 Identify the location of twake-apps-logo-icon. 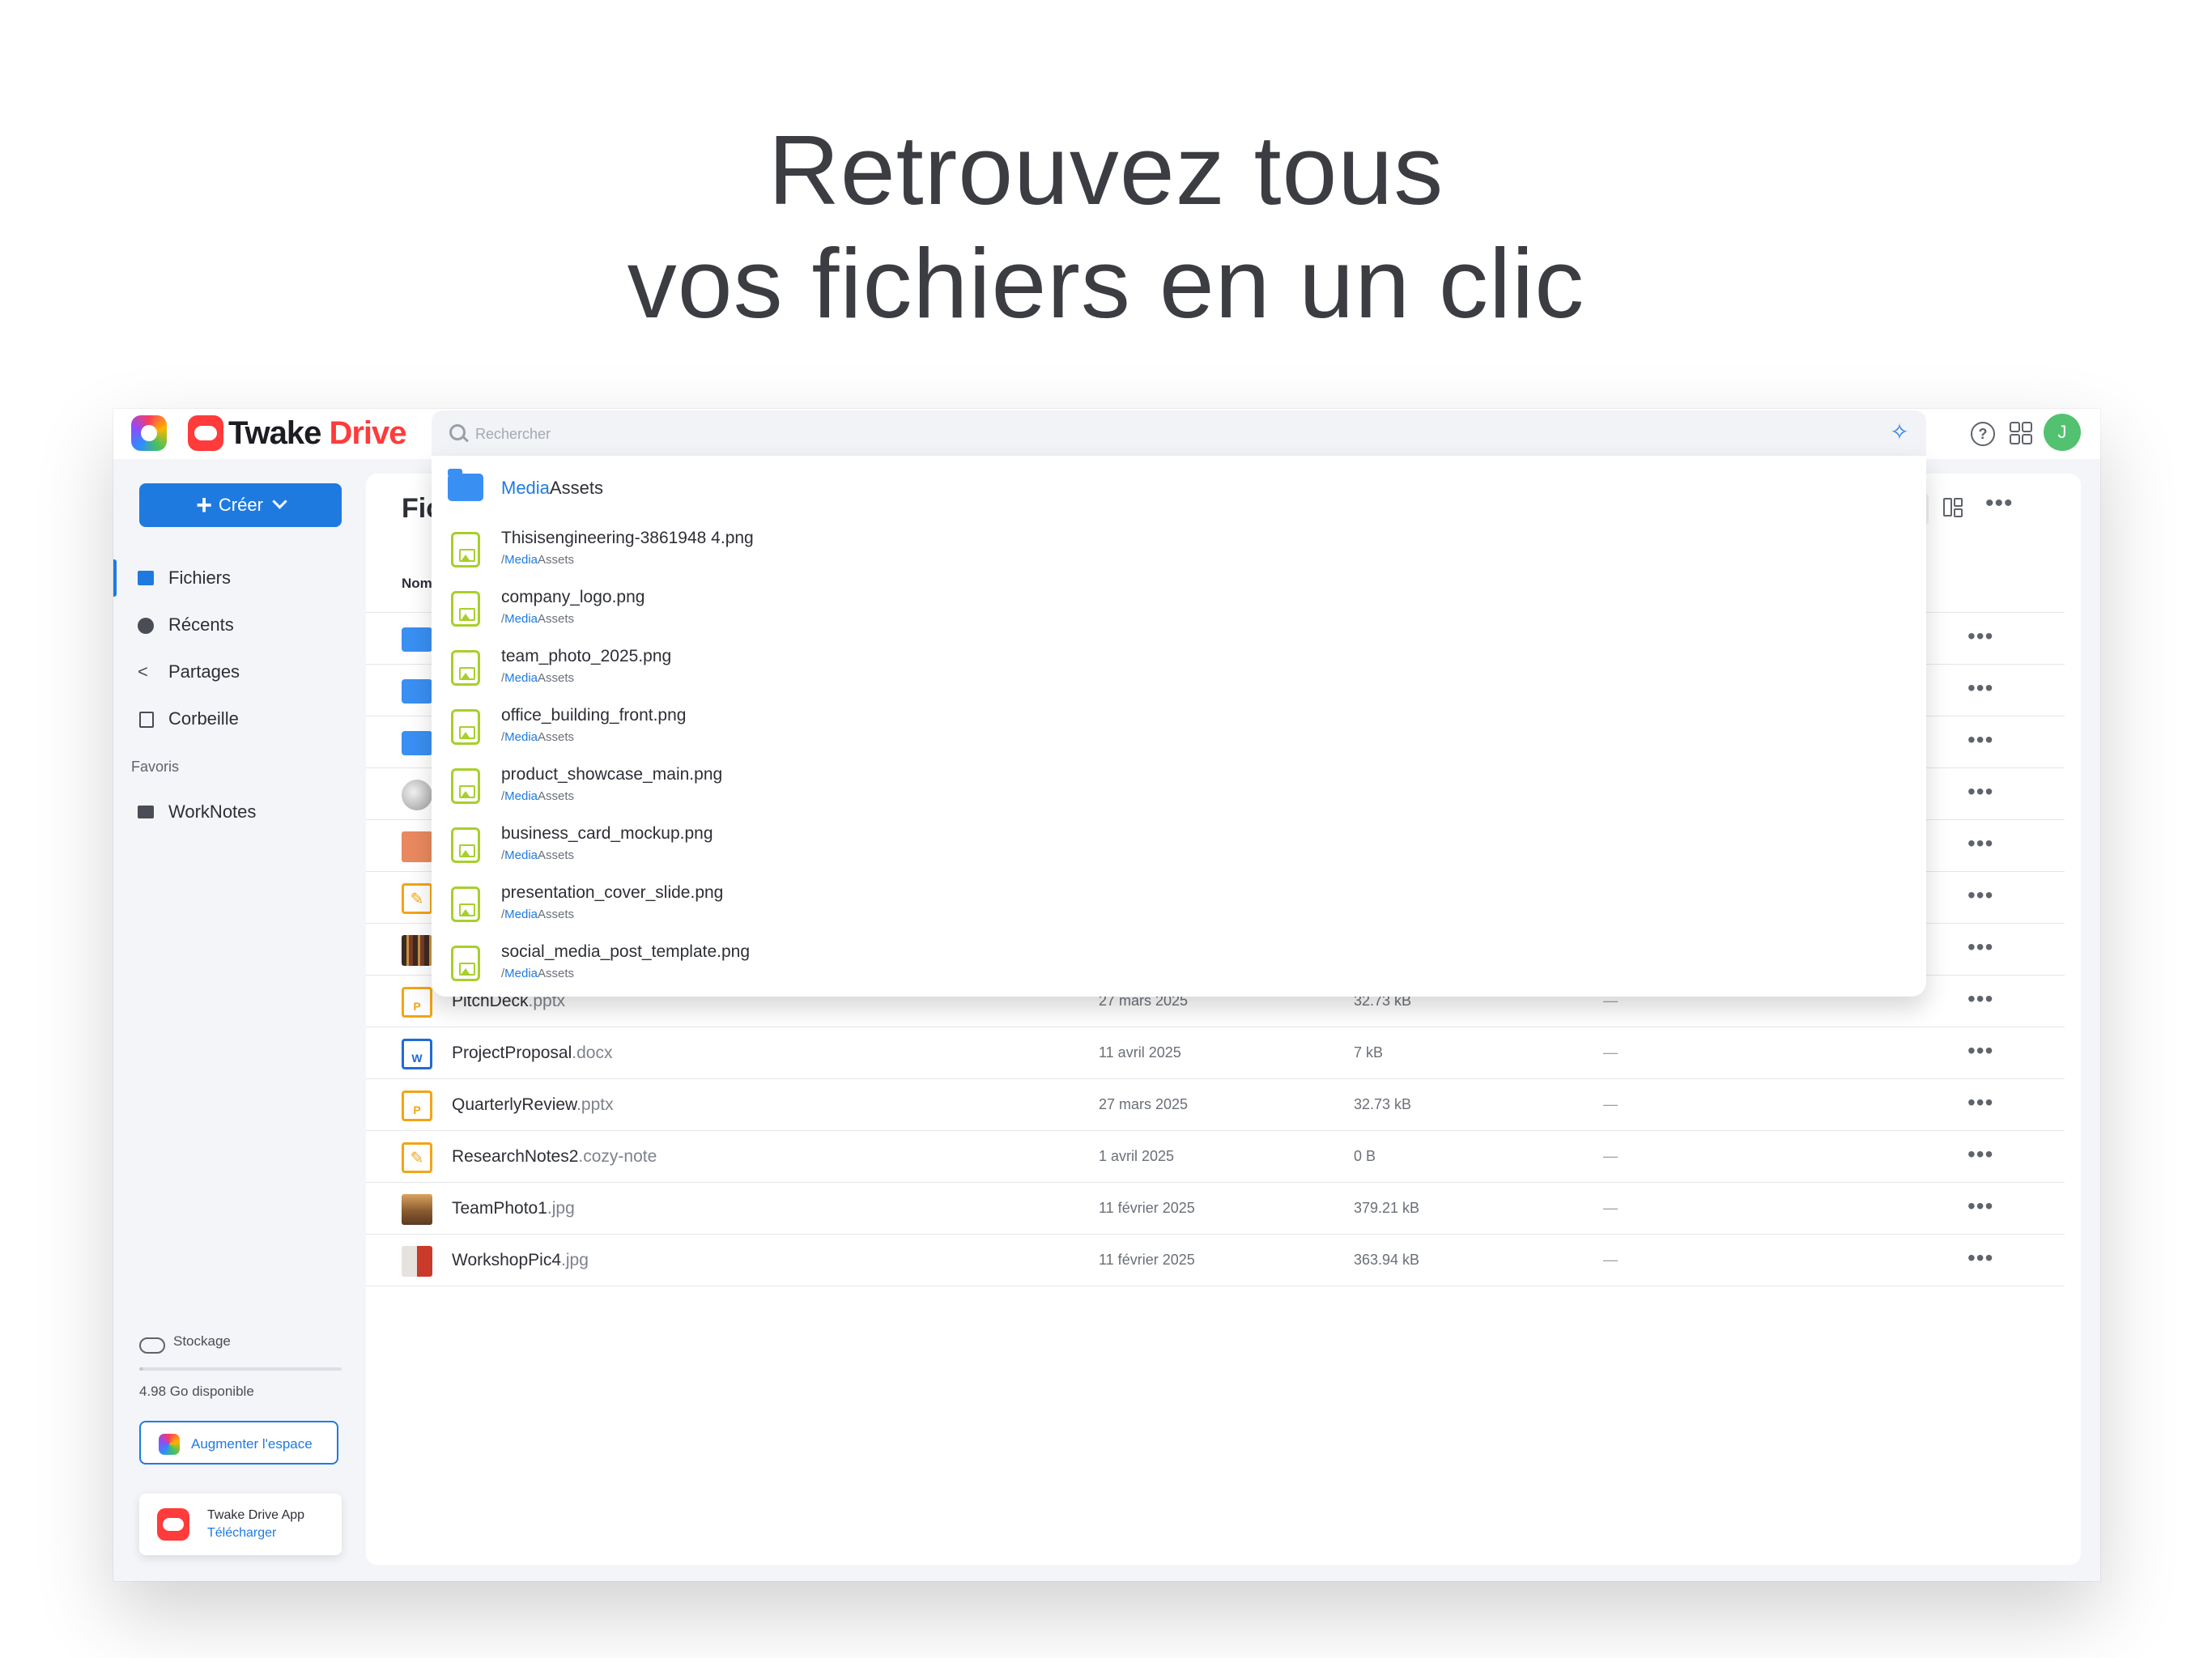
(149, 433).